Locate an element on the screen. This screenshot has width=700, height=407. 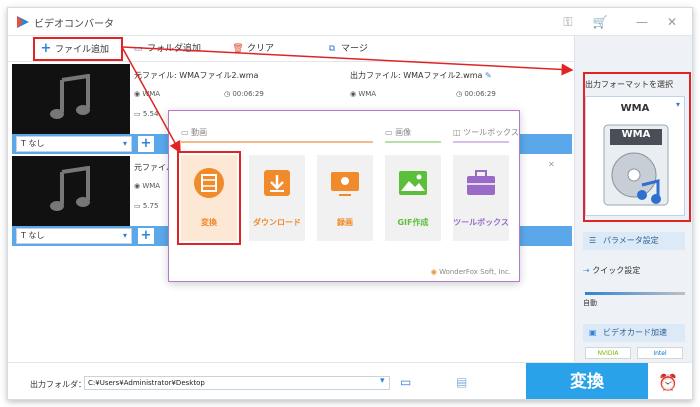
arrow-to-convert-tile is located at coordinates (151, 100).